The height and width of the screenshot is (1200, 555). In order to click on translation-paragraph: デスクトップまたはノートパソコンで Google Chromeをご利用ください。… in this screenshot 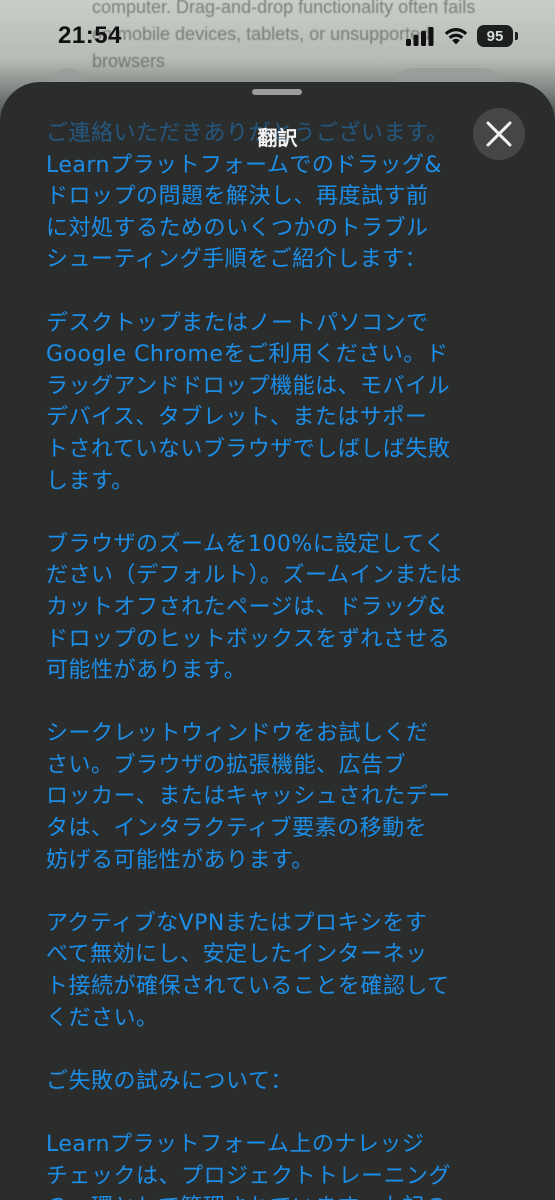, I will do `click(248, 402)`.